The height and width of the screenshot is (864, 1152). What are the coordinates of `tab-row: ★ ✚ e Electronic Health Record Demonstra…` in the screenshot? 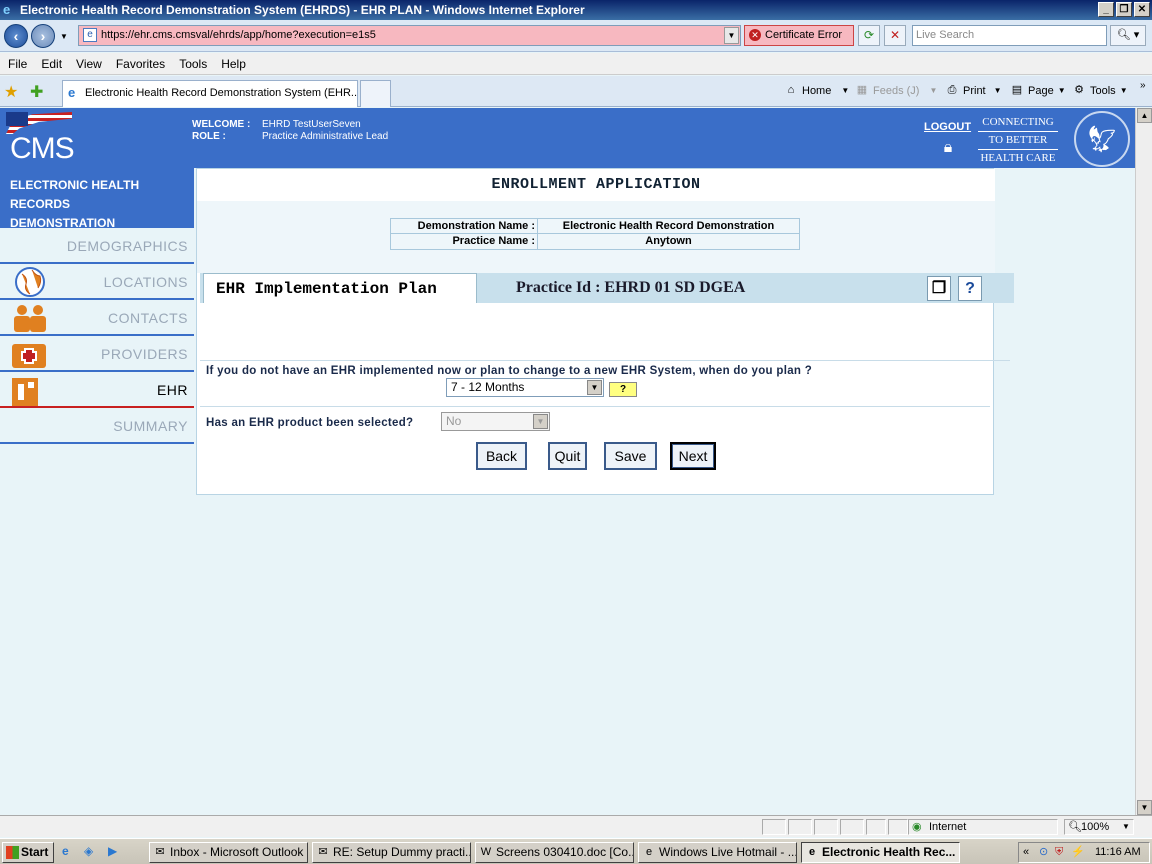 It's located at (576, 91).